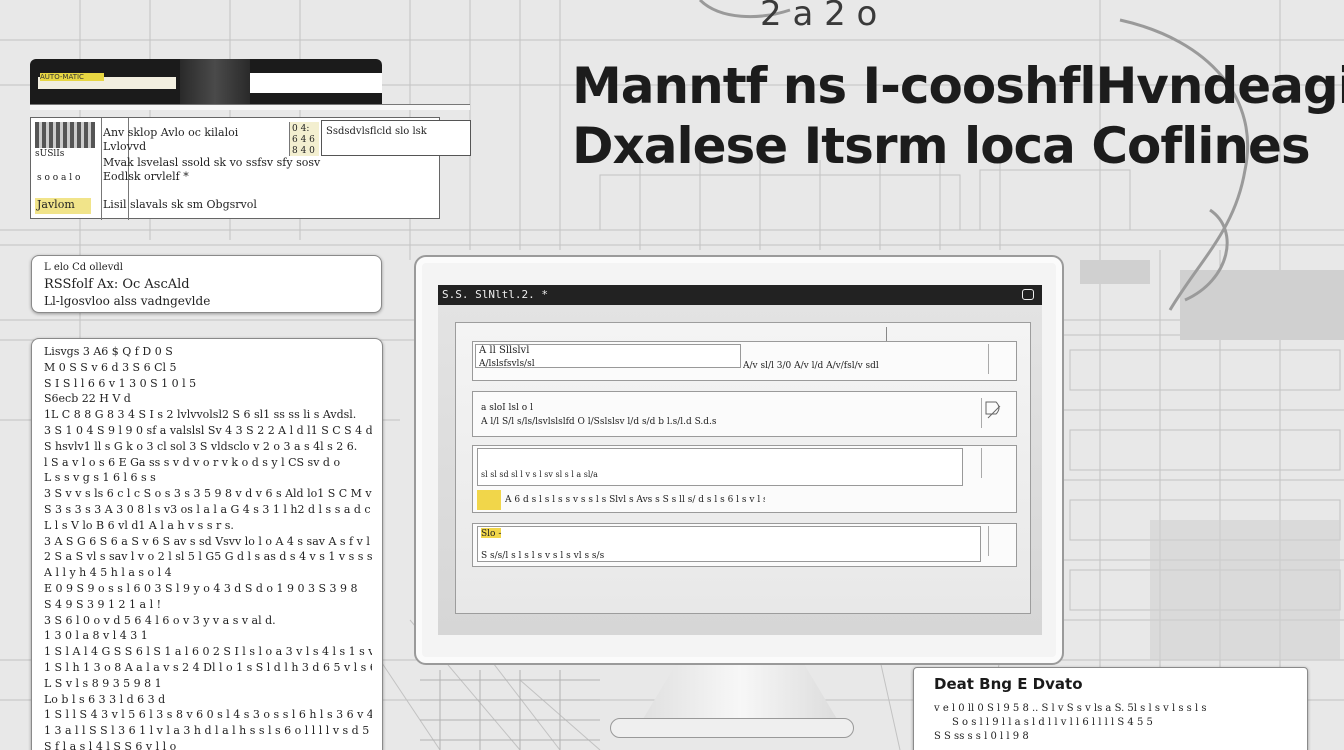 This screenshot has width=1344, height=750. What do you see at coordinates (59, 178) in the screenshot?
I see `record-row3-label: s o o a l o` at bounding box center [59, 178].